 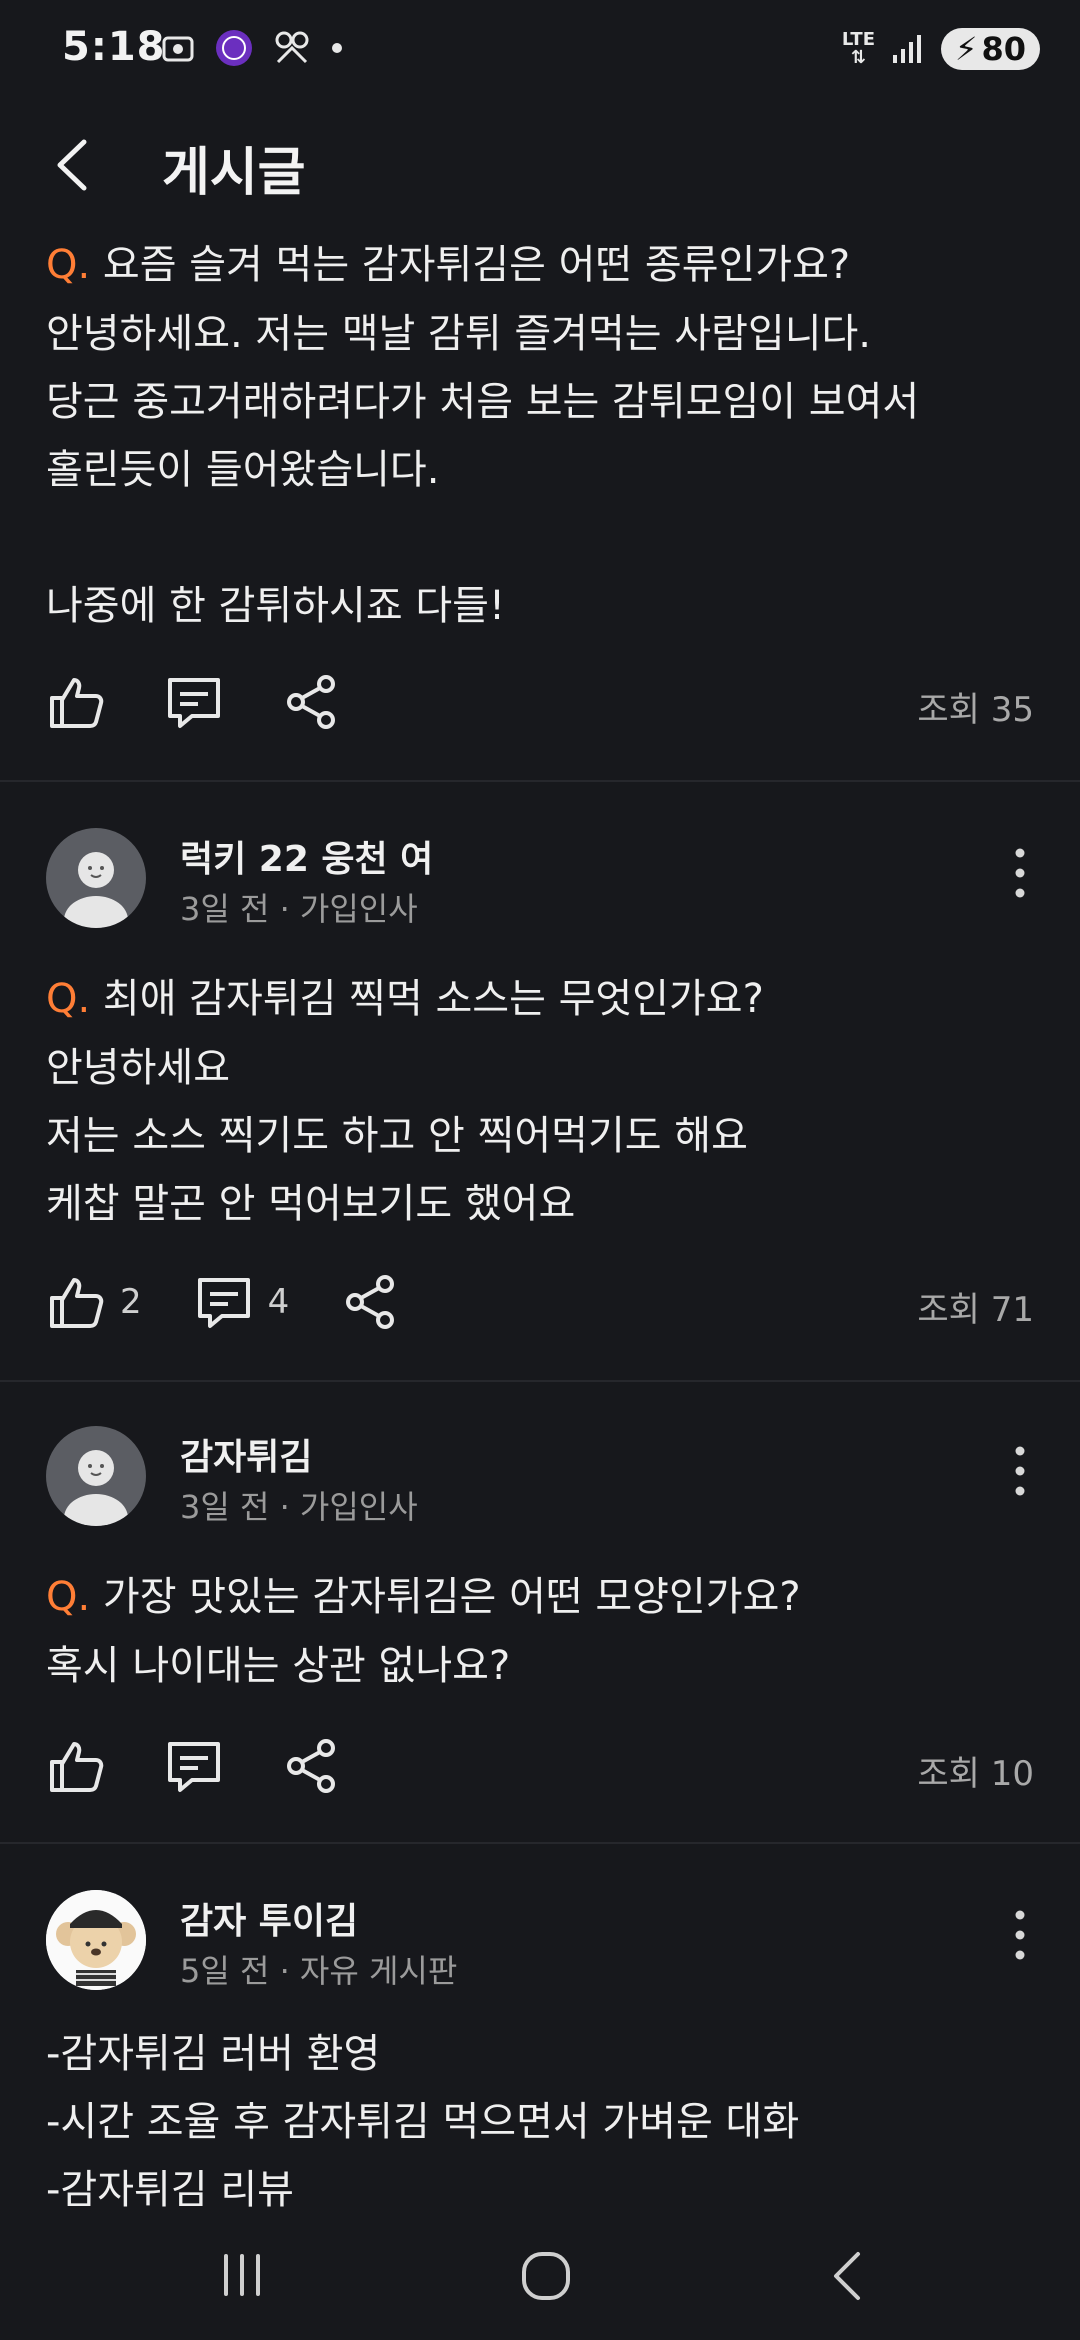 What do you see at coordinates (246, 1454) in the screenshot?
I see `author-name: 감자튀김` at bounding box center [246, 1454].